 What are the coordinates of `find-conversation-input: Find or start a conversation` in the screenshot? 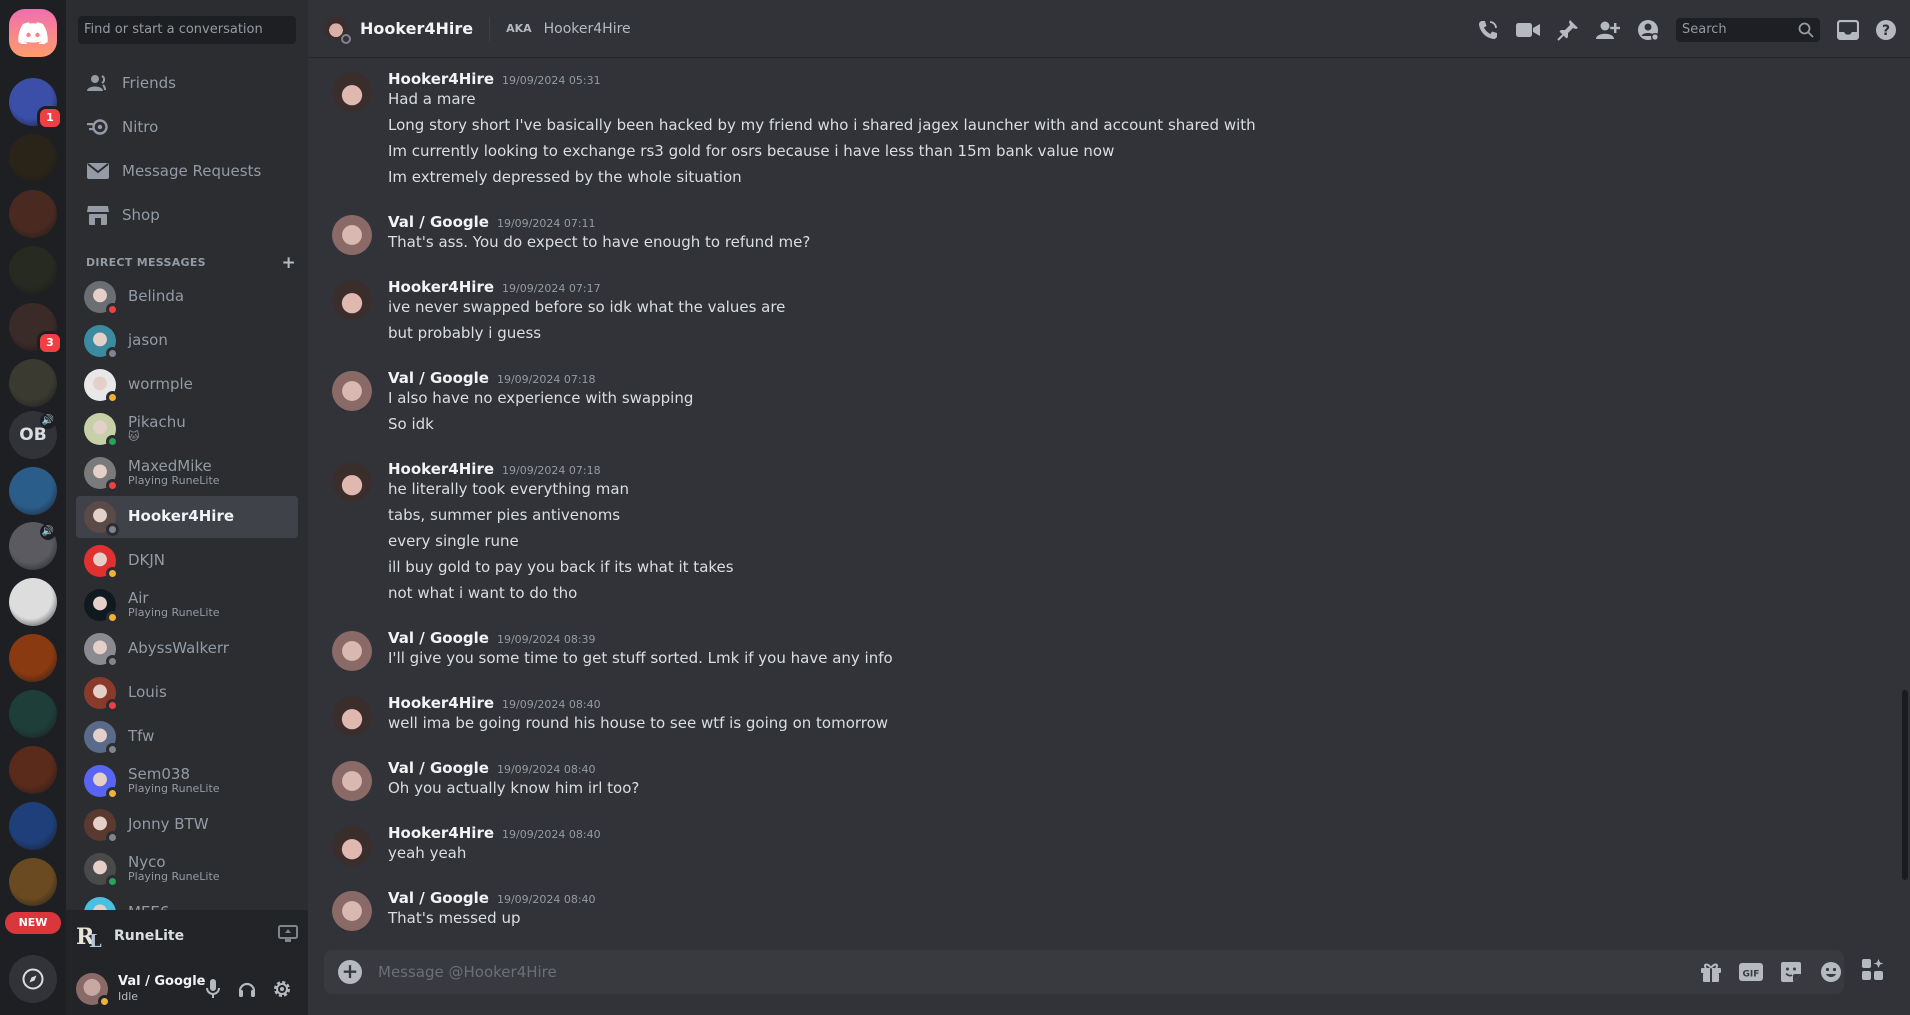 It's located at (187, 30).